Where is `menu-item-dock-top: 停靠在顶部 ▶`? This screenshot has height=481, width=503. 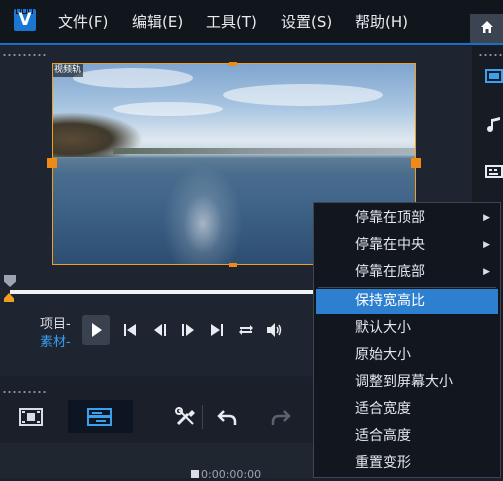 menu-item-dock-top: 停靠在顶部 ▶ is located at coordinates (407, 218).